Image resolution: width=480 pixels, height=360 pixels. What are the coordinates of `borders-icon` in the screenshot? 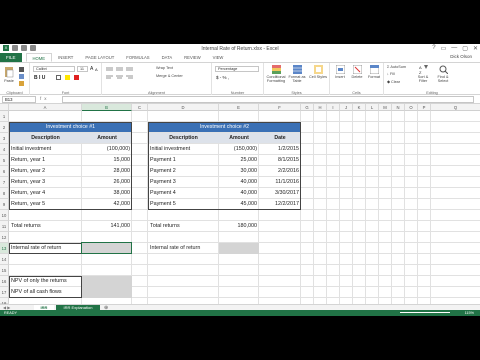 It's located at (58, 77).